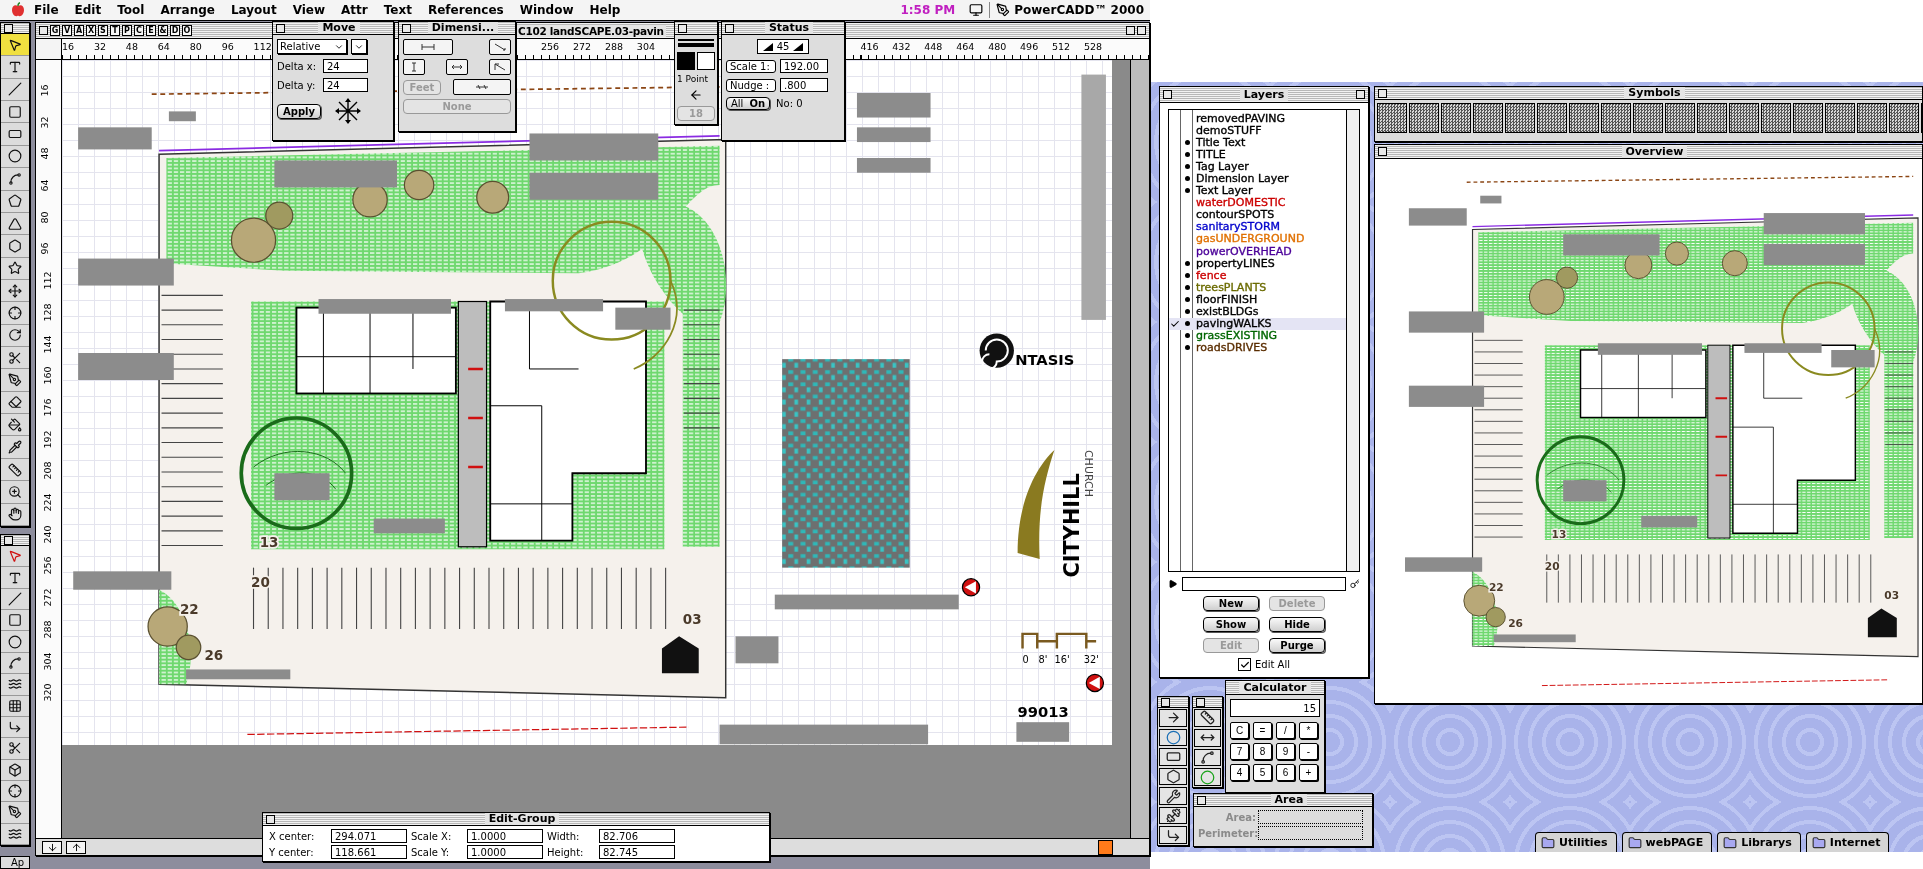 This screenshot has height=869, width=1923. Describe the element at coordinates (1226, 312) in the screenshot. I see `layer-name: existBLDGs` at that location.